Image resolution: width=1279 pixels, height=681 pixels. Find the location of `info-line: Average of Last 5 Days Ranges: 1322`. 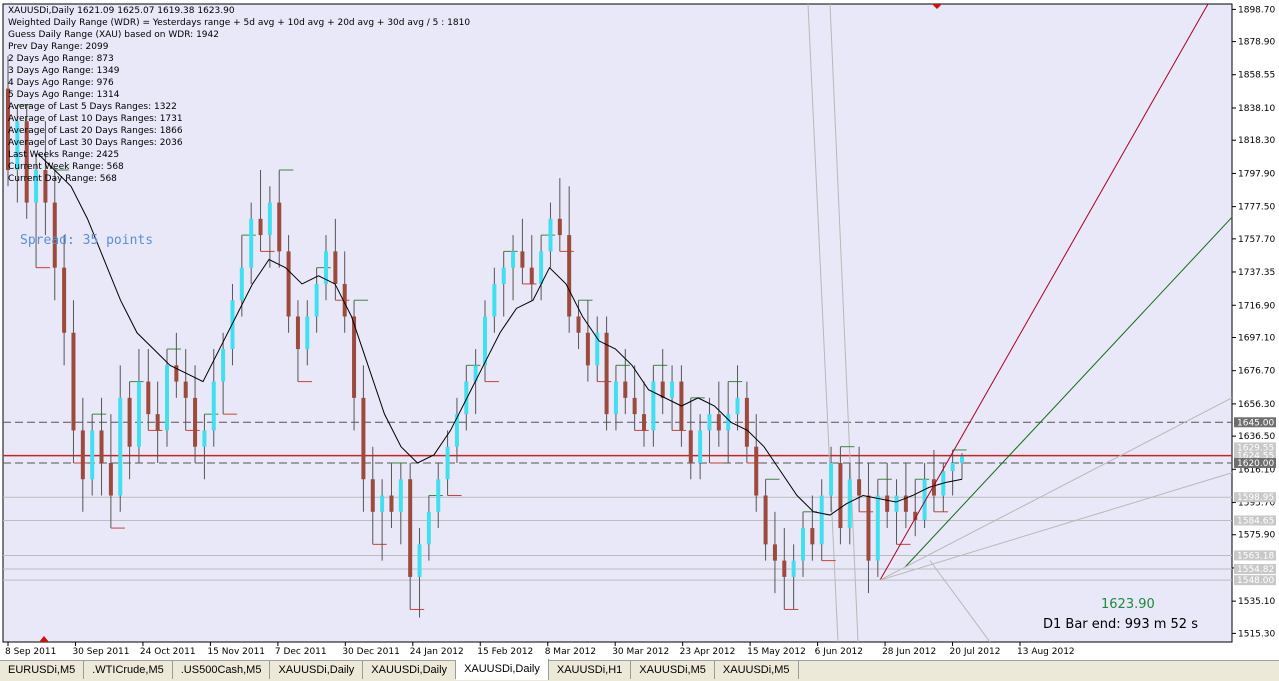

info-line: Average of Last 5 Days Ranges: 1322 is located at coordinates (92, 107).